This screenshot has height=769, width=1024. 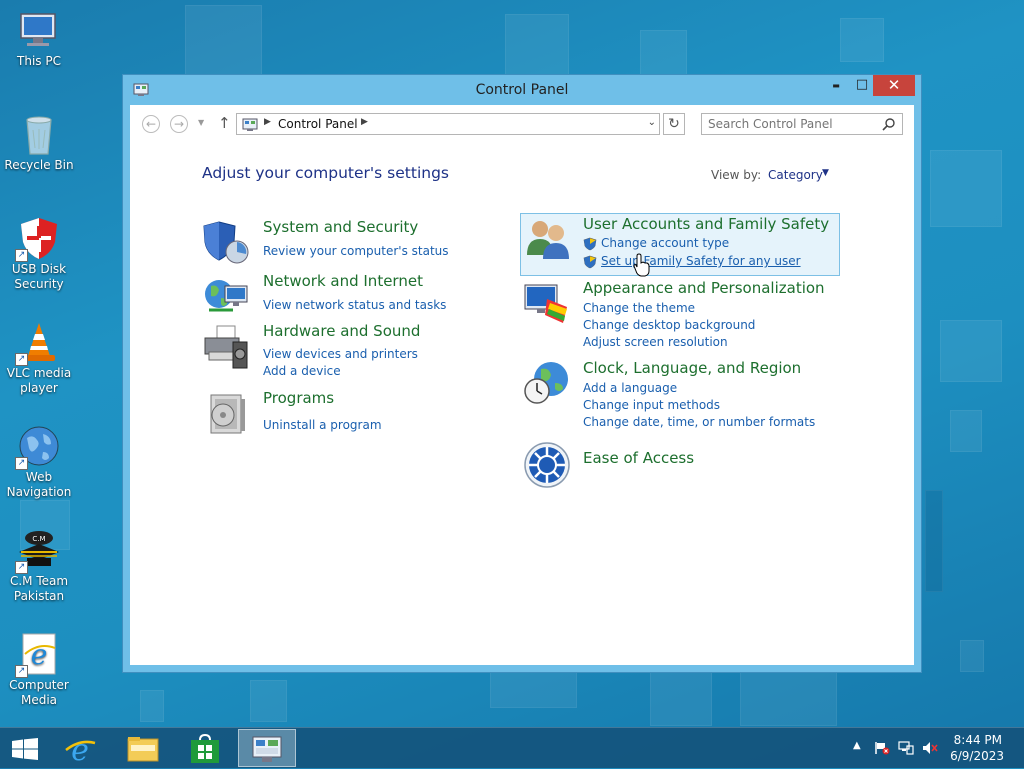 What do you see at coordinates (227, 413) in the screenshot?
I see `programs-box-icon` at bounding box center [227, 413].